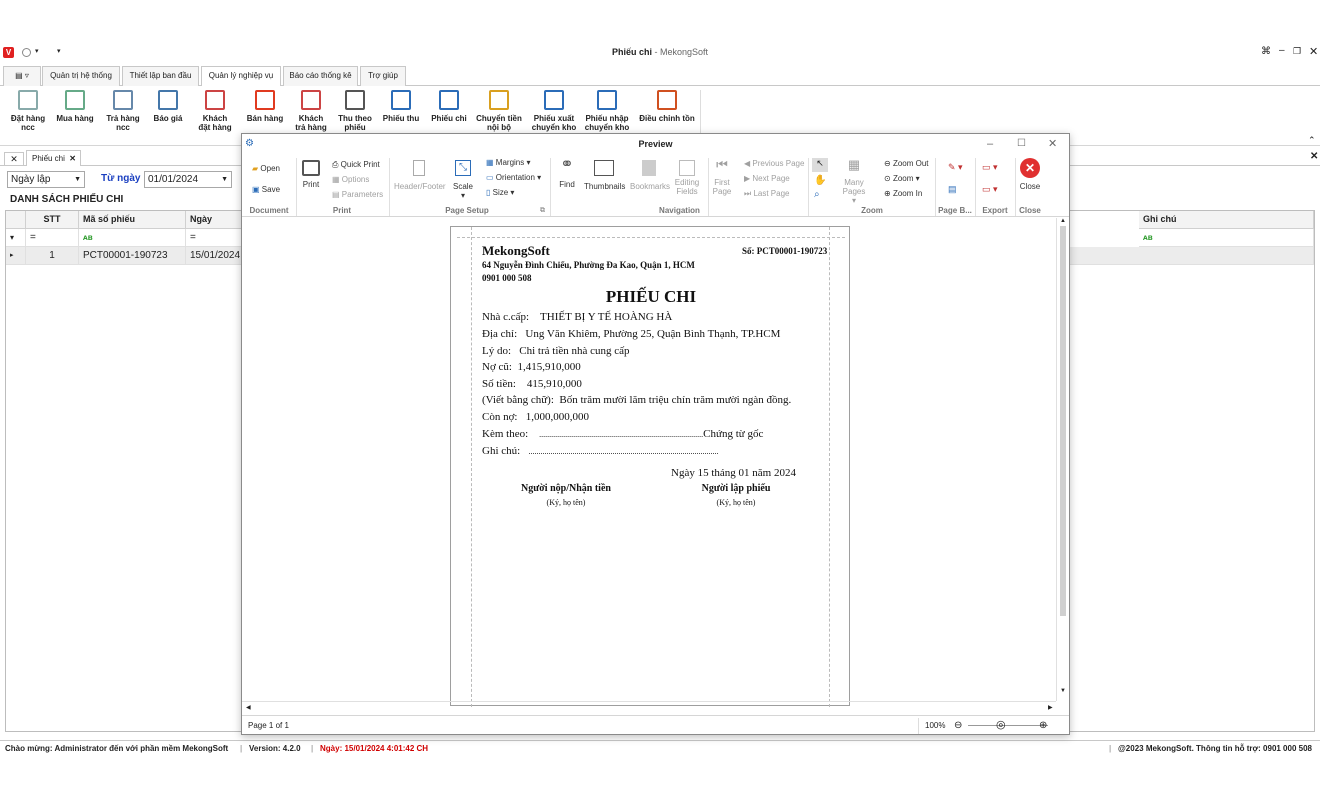 The height and width of the screenshot is (800, 1320). Describe the element at coordinates (311, 110) in the screenshot. I see `ribbon-button-customer-return: Khách trả hàng` at that location.